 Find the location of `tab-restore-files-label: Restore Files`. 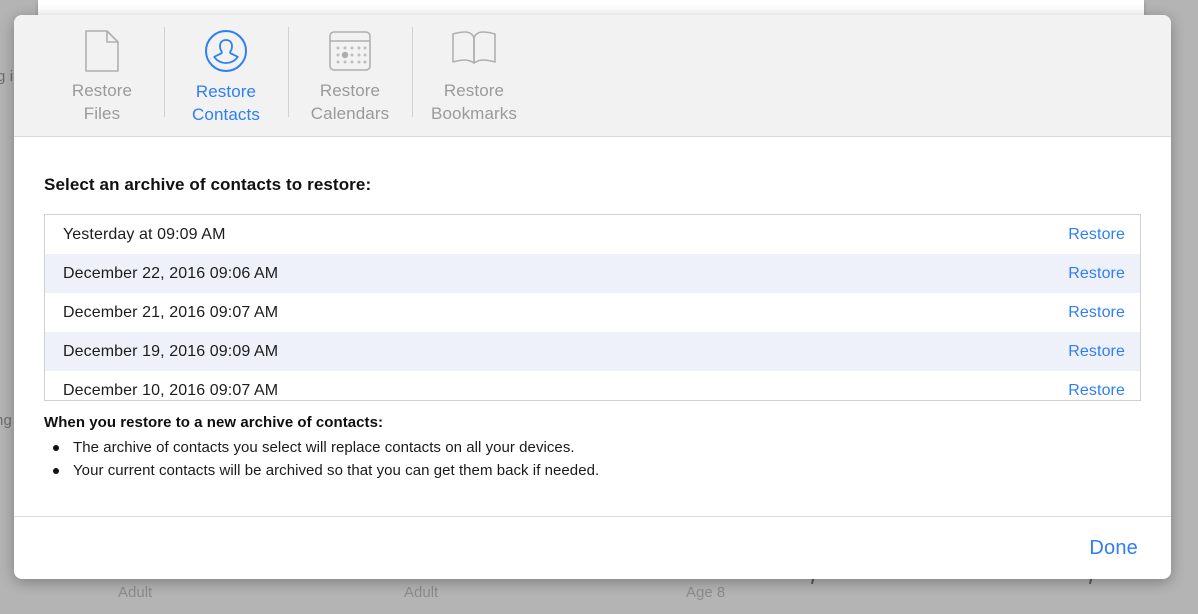

tab-restore-files-label: Restore Files is located at coordinates (102, 102).